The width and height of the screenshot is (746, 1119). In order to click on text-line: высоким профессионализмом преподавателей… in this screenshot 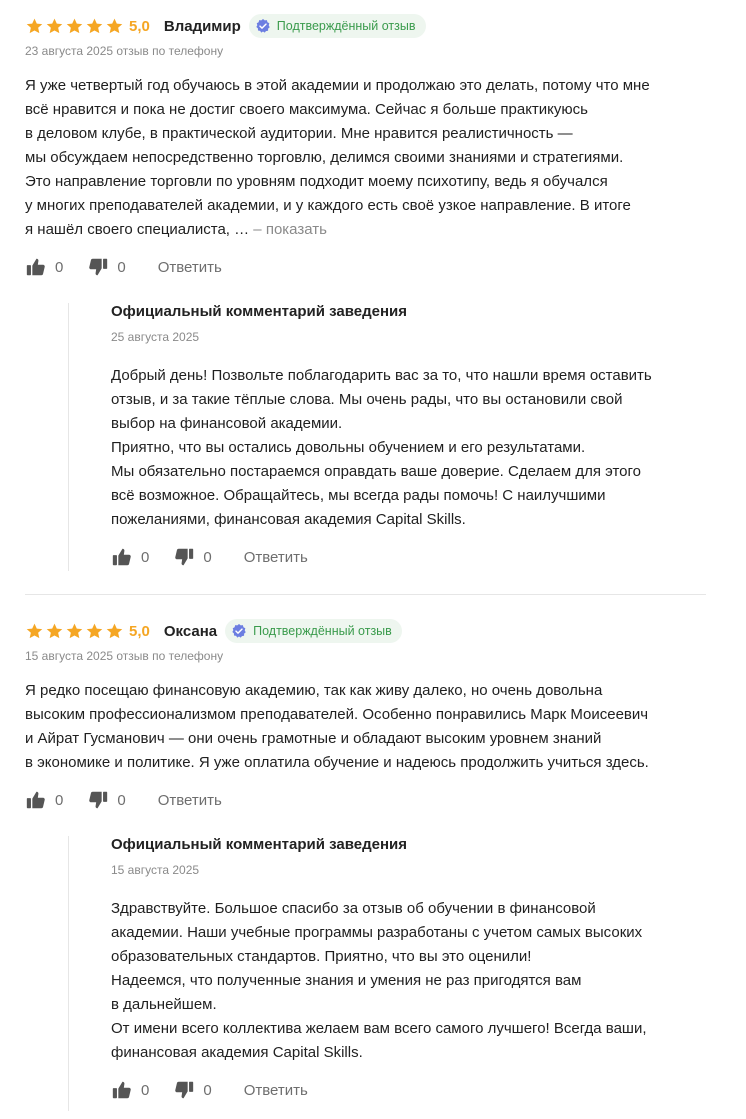, I will do `click(337, 714)`.